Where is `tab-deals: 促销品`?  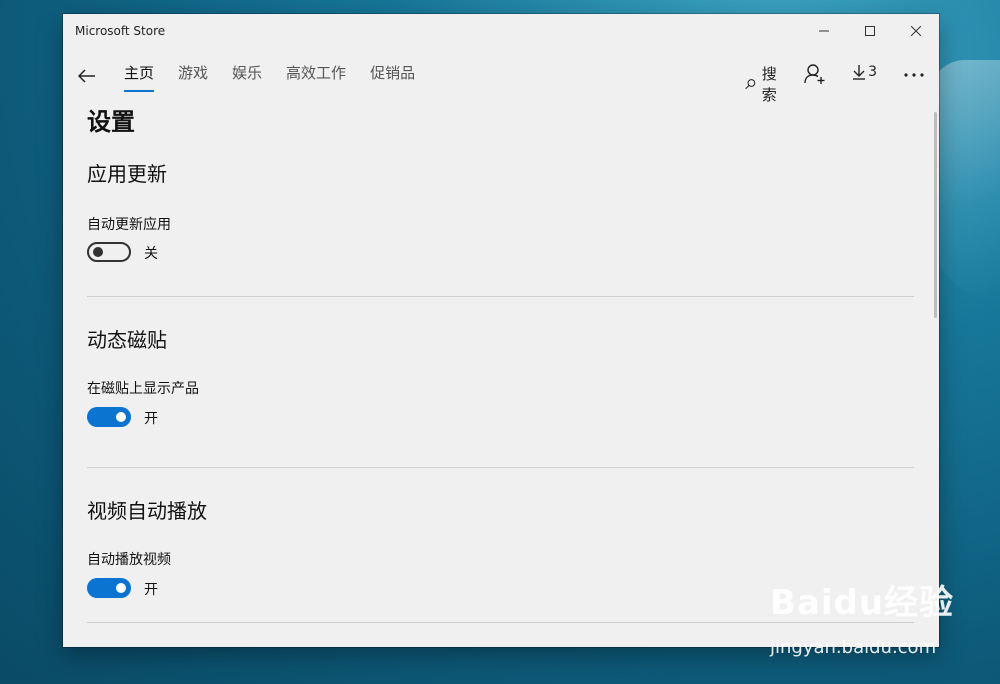 tab-deals: 促销品 is located at coordinates (392, 79).